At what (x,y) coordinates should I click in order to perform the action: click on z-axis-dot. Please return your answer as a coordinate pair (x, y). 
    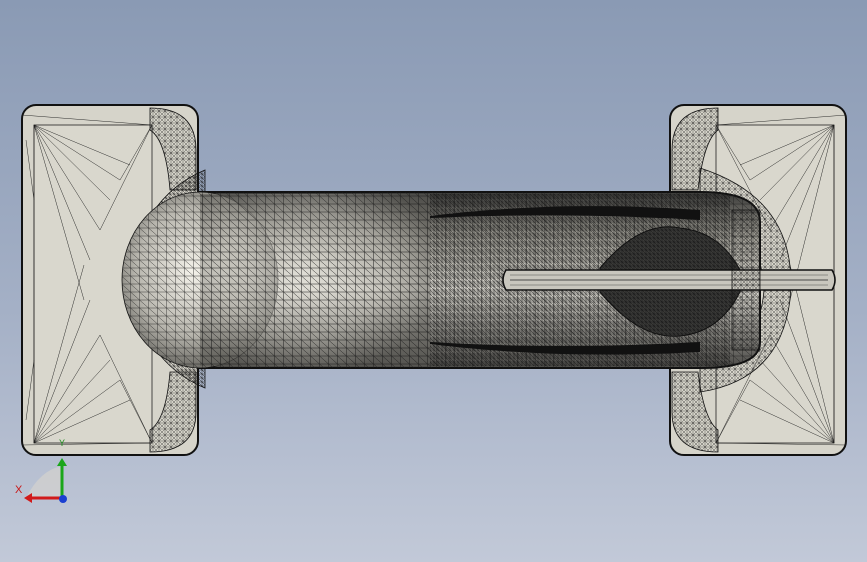
    Looking at the image, I should click on (63, 499).